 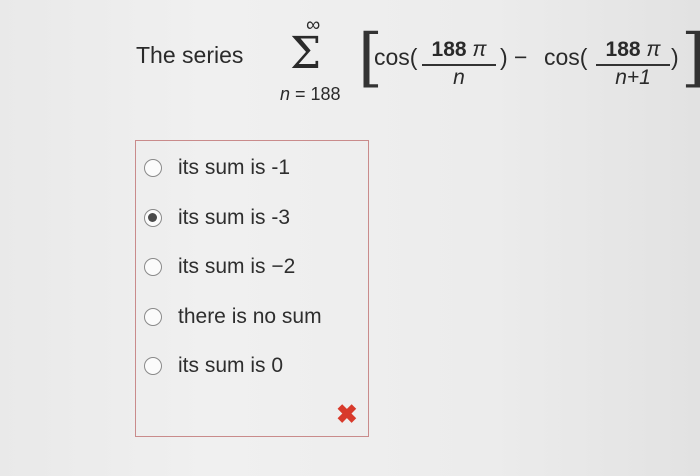 What do you see at coordinates (690, 58) in the screenshot?
I see `right-bracket: ]` at bounding box center [690, 58].